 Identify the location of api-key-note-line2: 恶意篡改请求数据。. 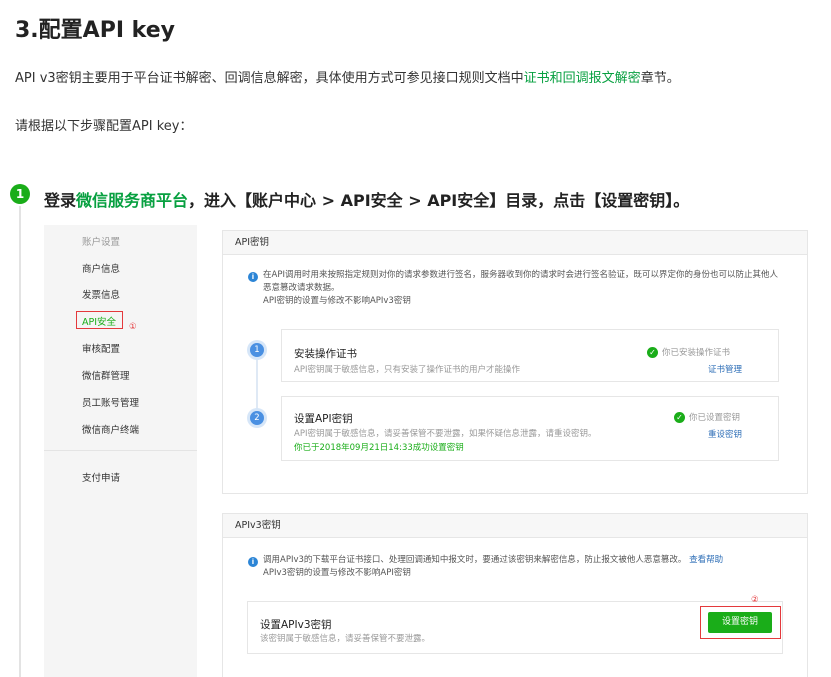
(301, 288).